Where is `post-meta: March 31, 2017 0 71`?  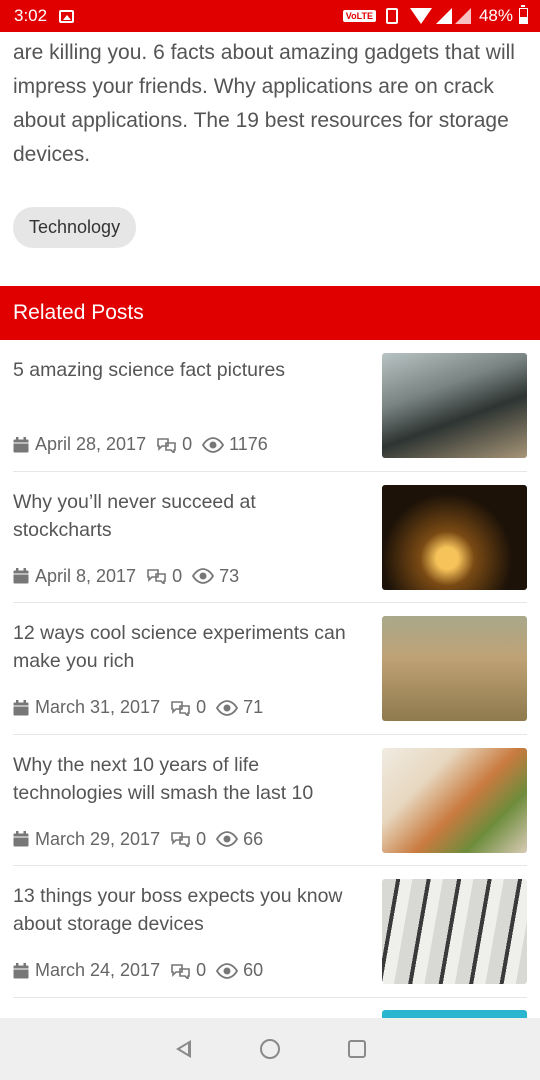 post-meta: March 31, 2017 0 71 is located at coordinates (138, 707).